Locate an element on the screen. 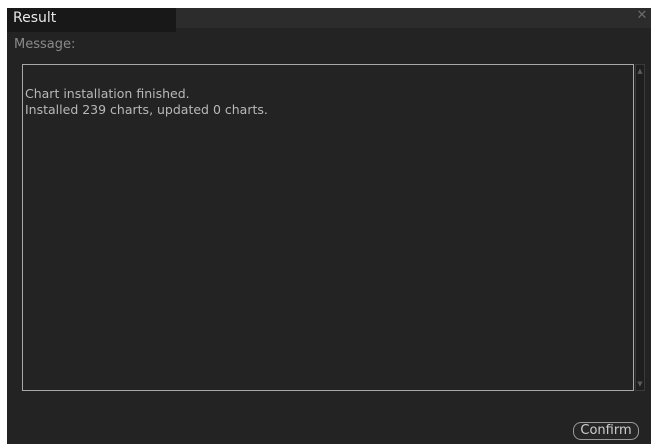  message-line: Chart installation finished. is located at coordinates (107, 93).